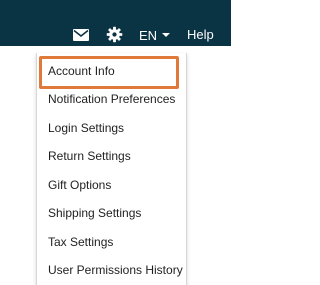  What do you see at coordinates (148, 35) in the screenshot?
I see `language-label: EN` at bounding box center [148, 35].